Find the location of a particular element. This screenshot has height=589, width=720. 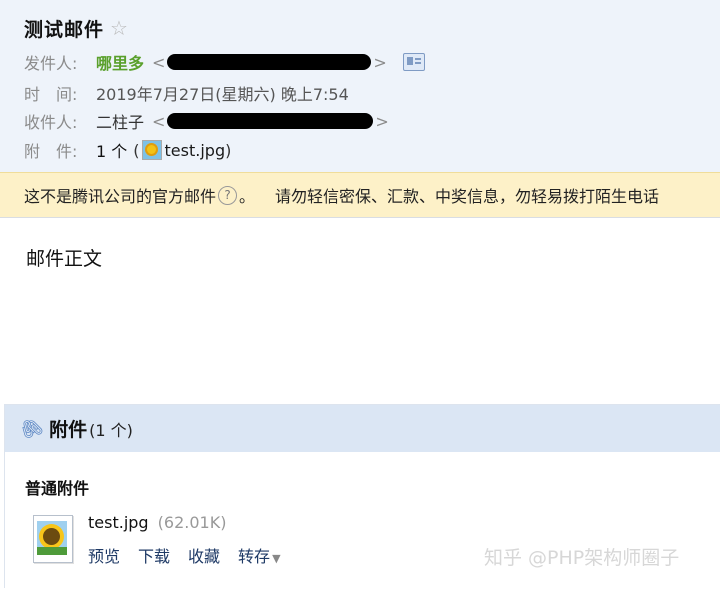

subject-row: 测试邮件 ☆ is located at coordinates (76, 28).